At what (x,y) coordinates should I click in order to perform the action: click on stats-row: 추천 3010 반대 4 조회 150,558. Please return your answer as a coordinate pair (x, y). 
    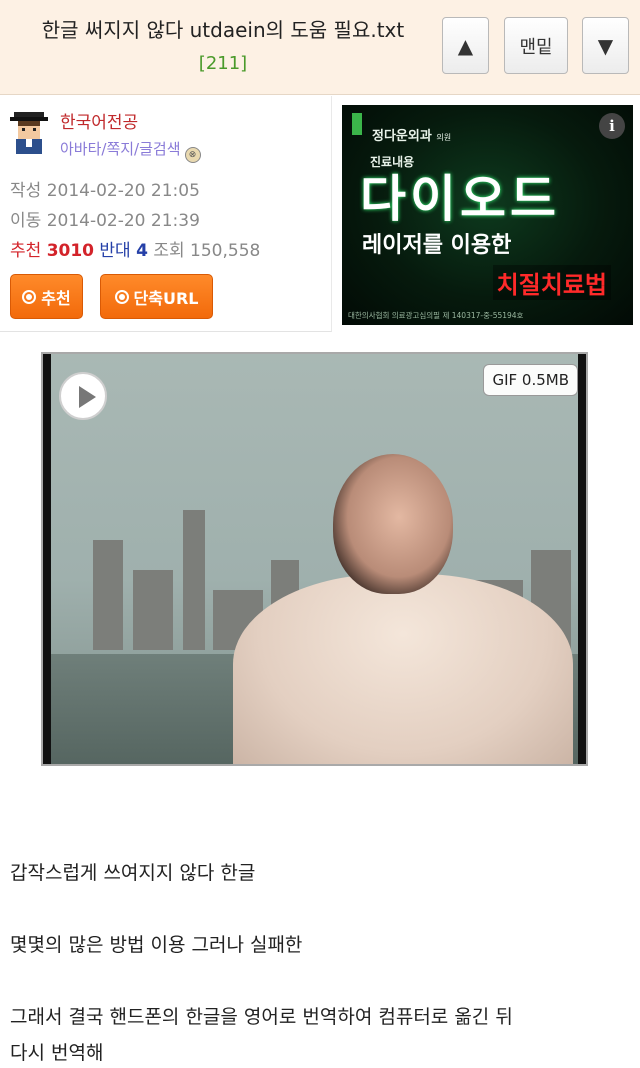
    Looking at the image, I should click on (135, 248).